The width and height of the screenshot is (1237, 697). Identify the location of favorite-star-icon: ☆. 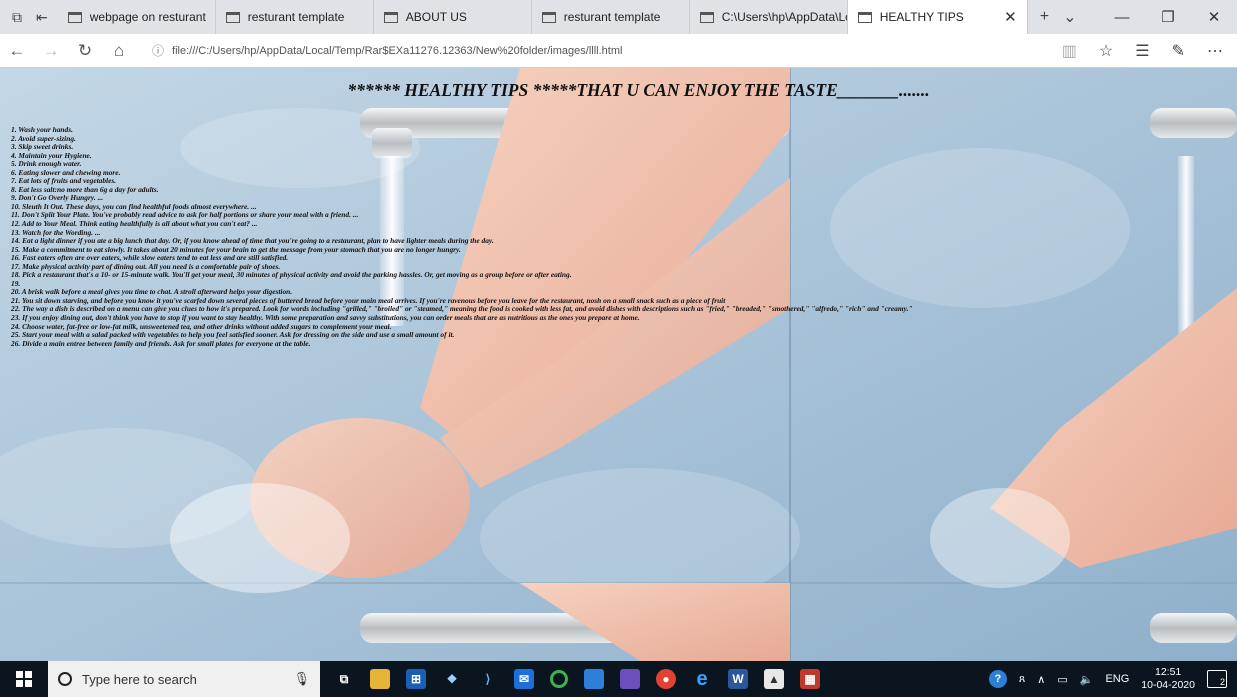
(1106, 51).